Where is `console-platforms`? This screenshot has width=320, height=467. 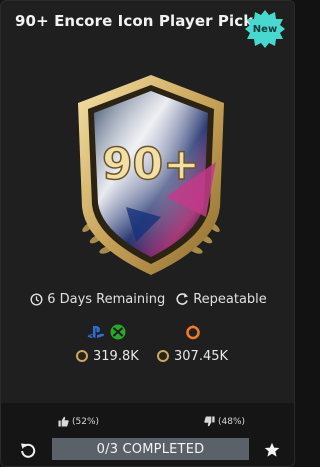
console-platforms is located at coordinates (106, 332).